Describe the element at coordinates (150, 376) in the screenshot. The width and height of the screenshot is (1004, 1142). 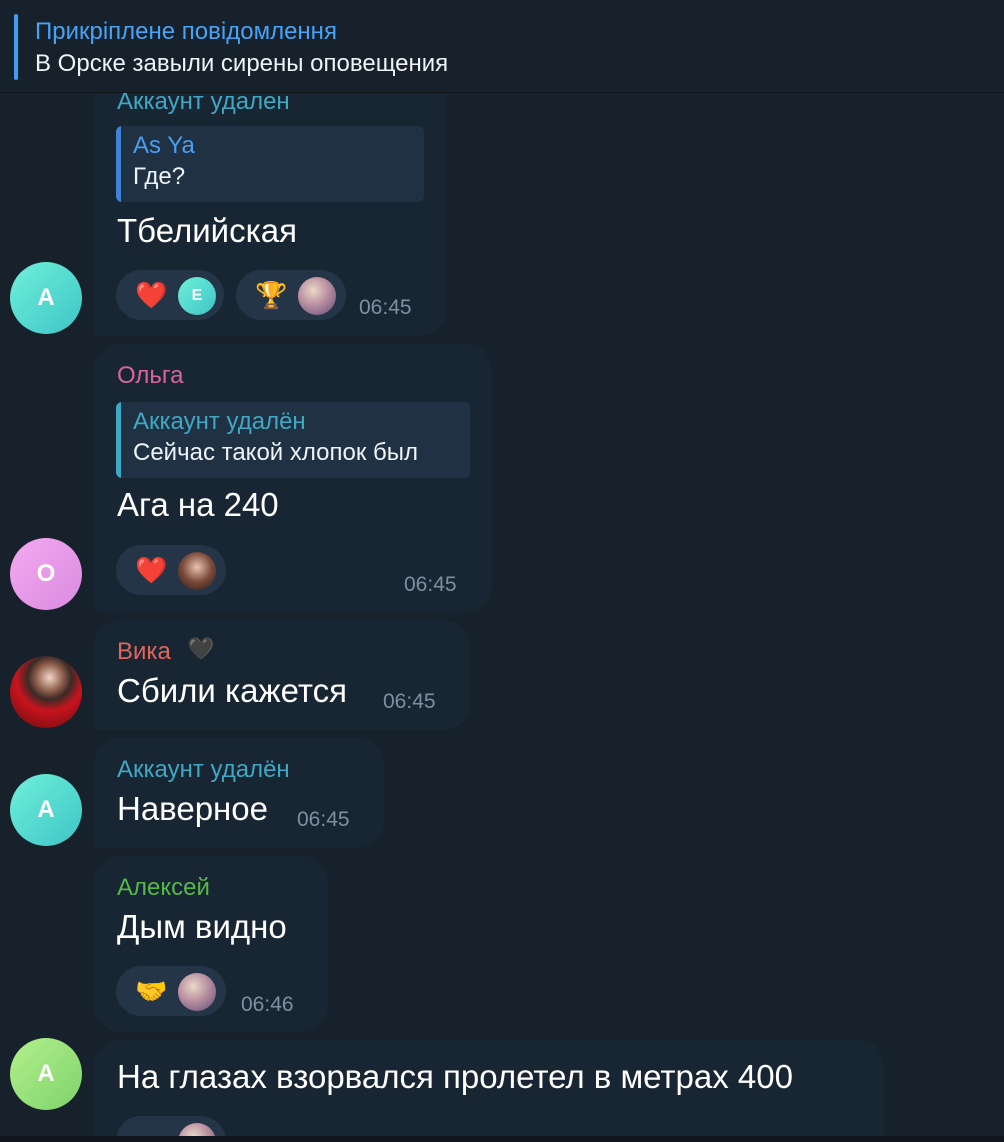
I see `sender-name: Ольга` at that location.